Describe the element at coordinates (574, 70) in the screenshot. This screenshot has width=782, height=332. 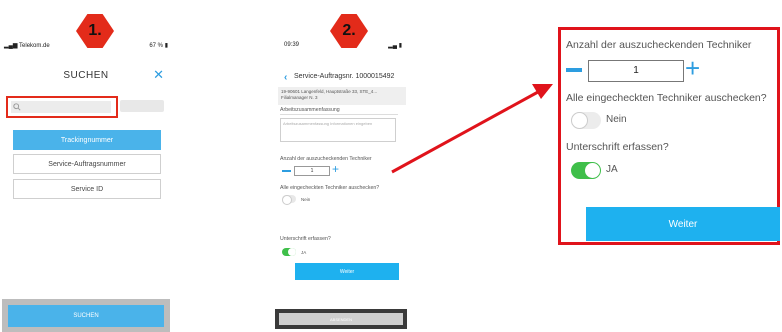
I see `minus-icon` at that location.